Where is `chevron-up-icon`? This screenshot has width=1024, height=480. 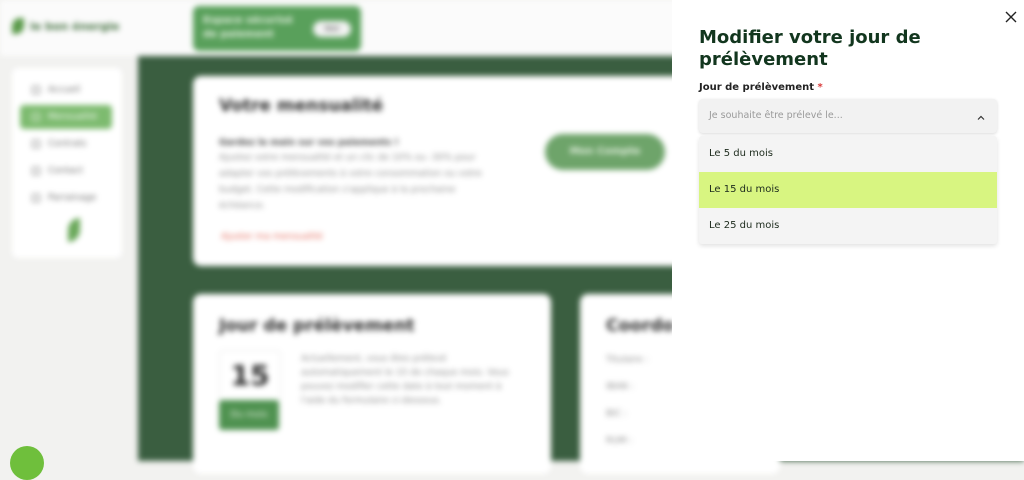 chevron-up-icon is located at coordinates (981, 115).